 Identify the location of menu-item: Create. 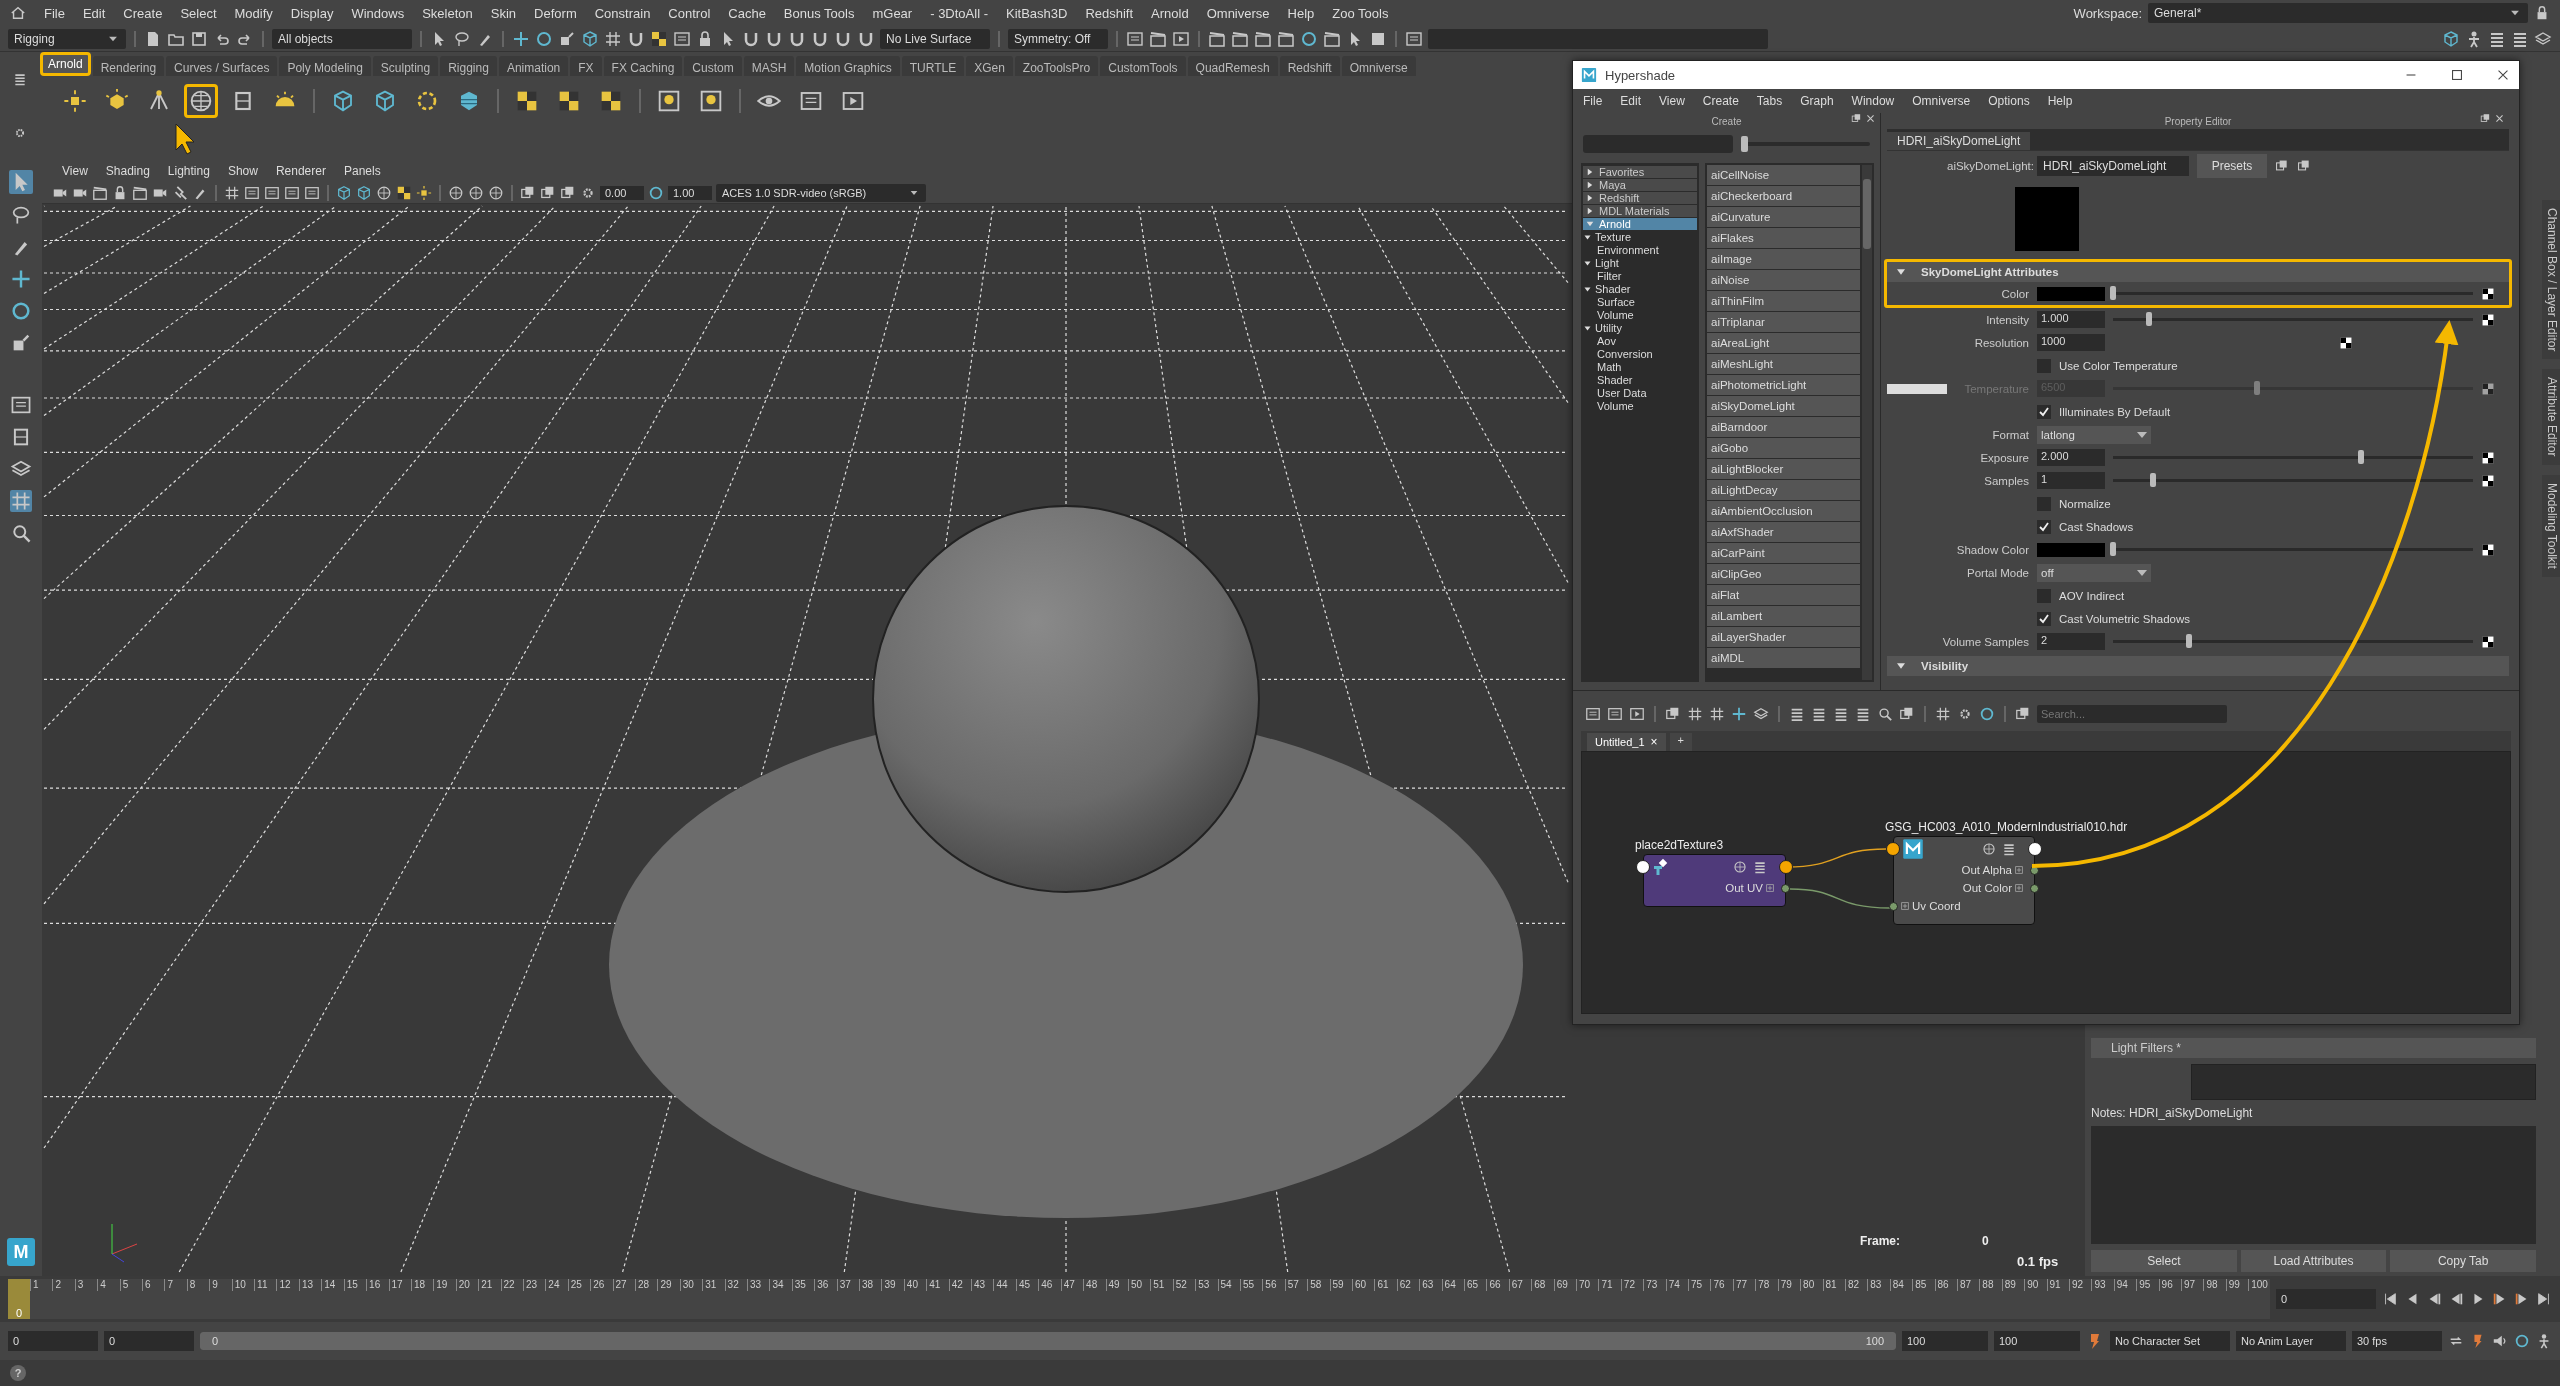
(143, 13).